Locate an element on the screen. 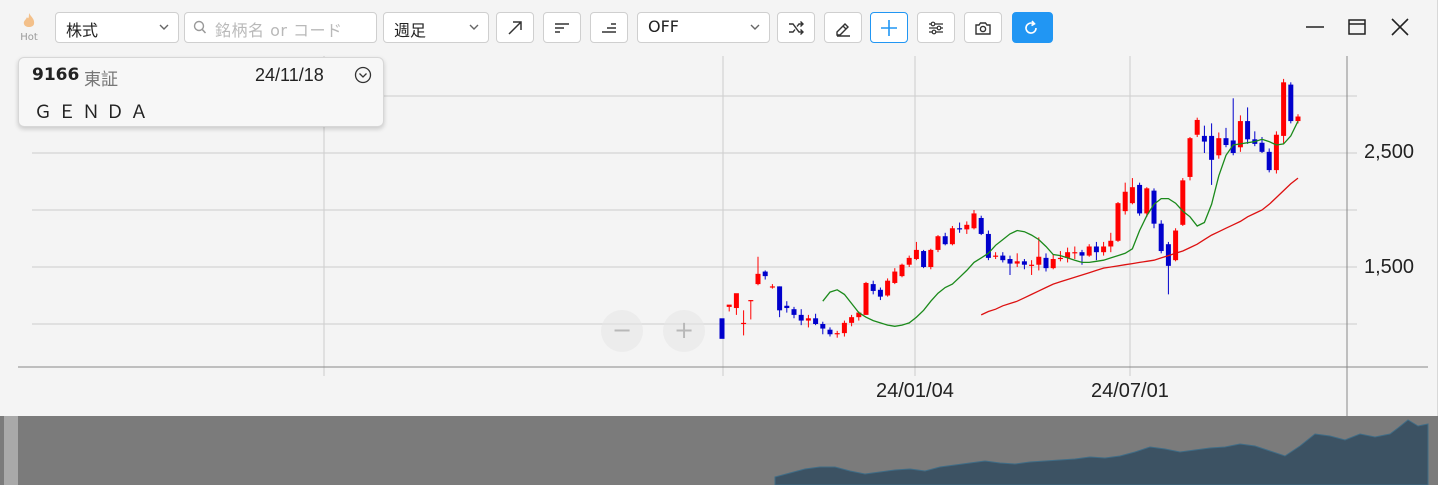 The image size is (1438, 489). ma-lines-layer is located at coordinates (1060, 223).